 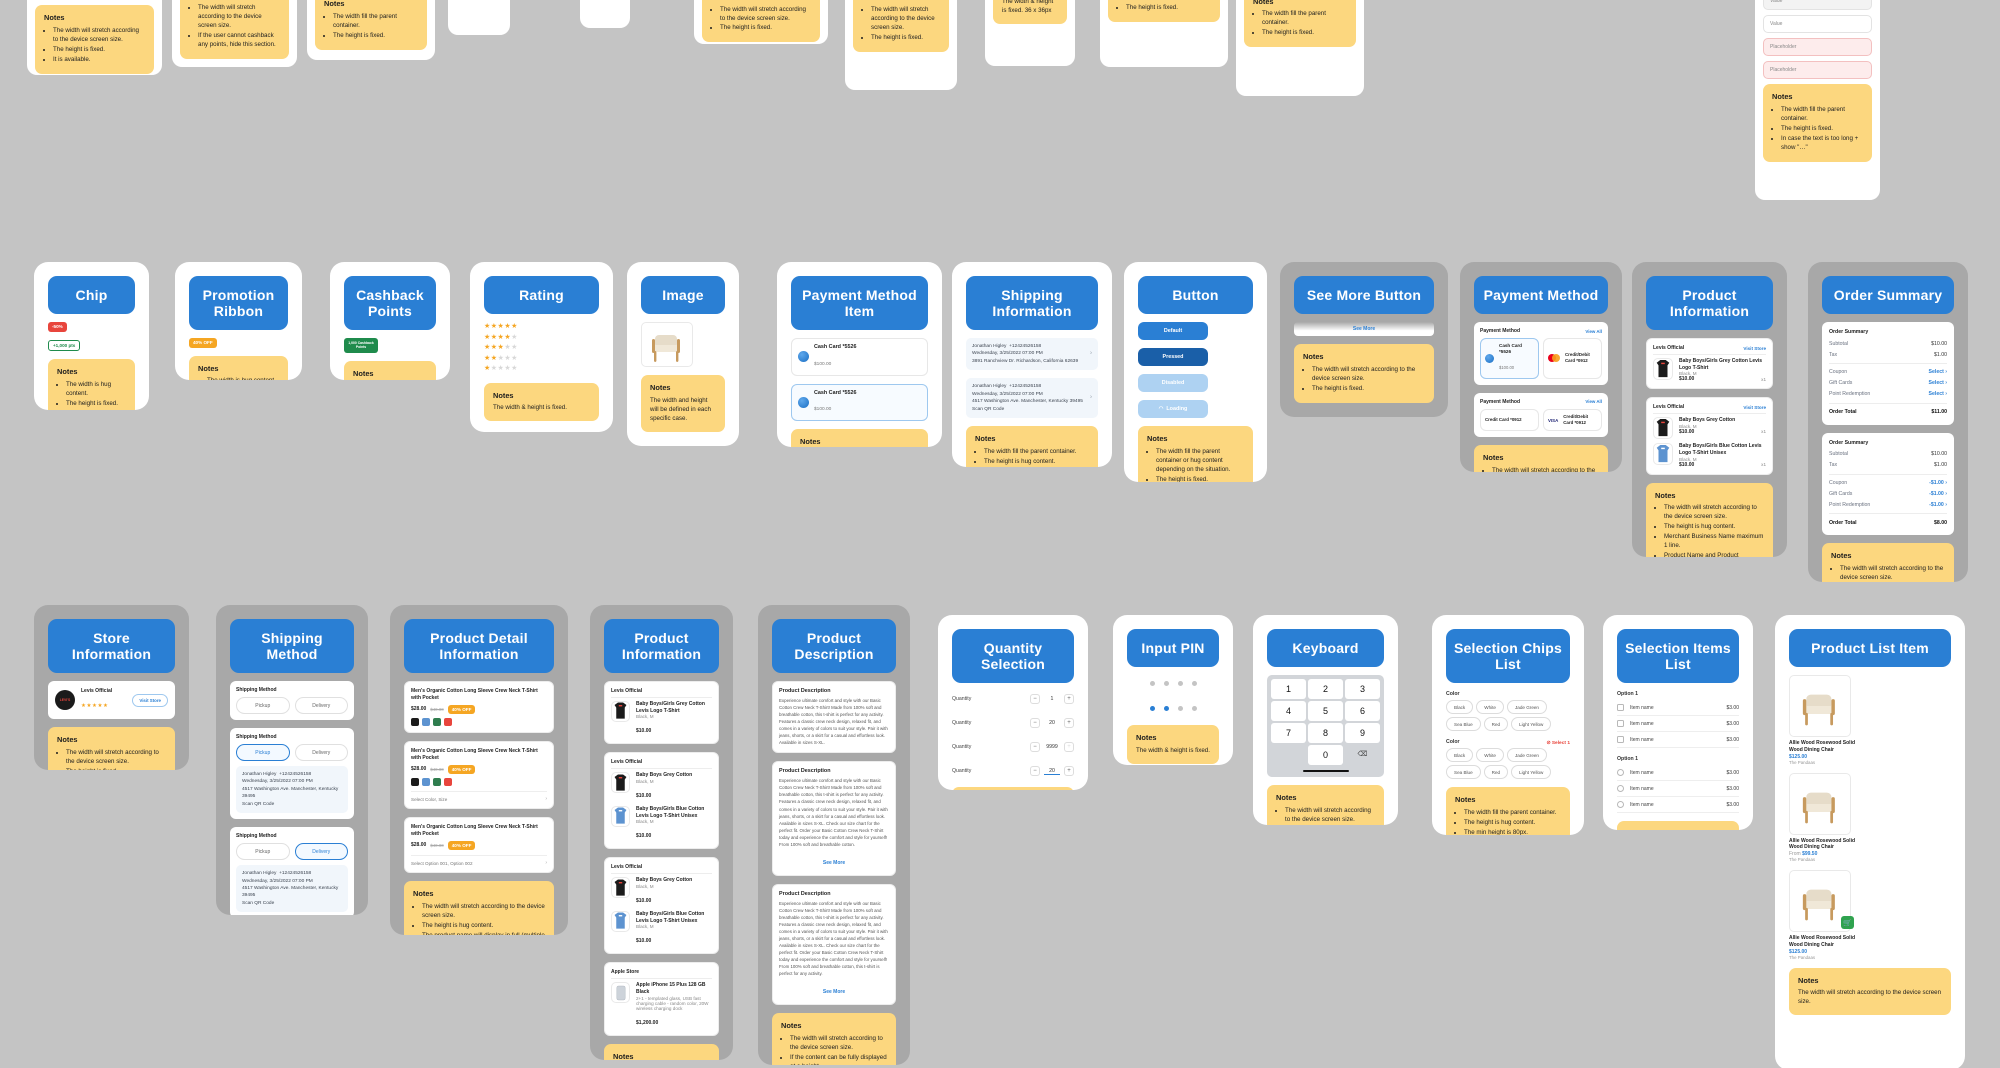 I want to click on key-2: 2, so click(x=1325, y=689).